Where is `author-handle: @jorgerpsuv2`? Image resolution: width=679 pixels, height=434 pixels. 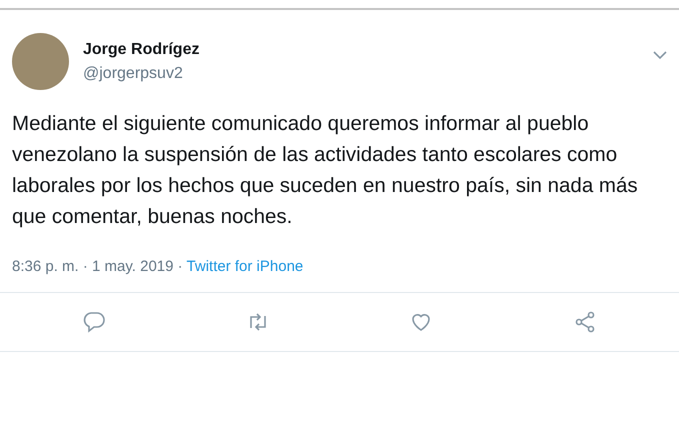 author-handle: @jorgerpsuv2 is located at coordinates (368, 73).